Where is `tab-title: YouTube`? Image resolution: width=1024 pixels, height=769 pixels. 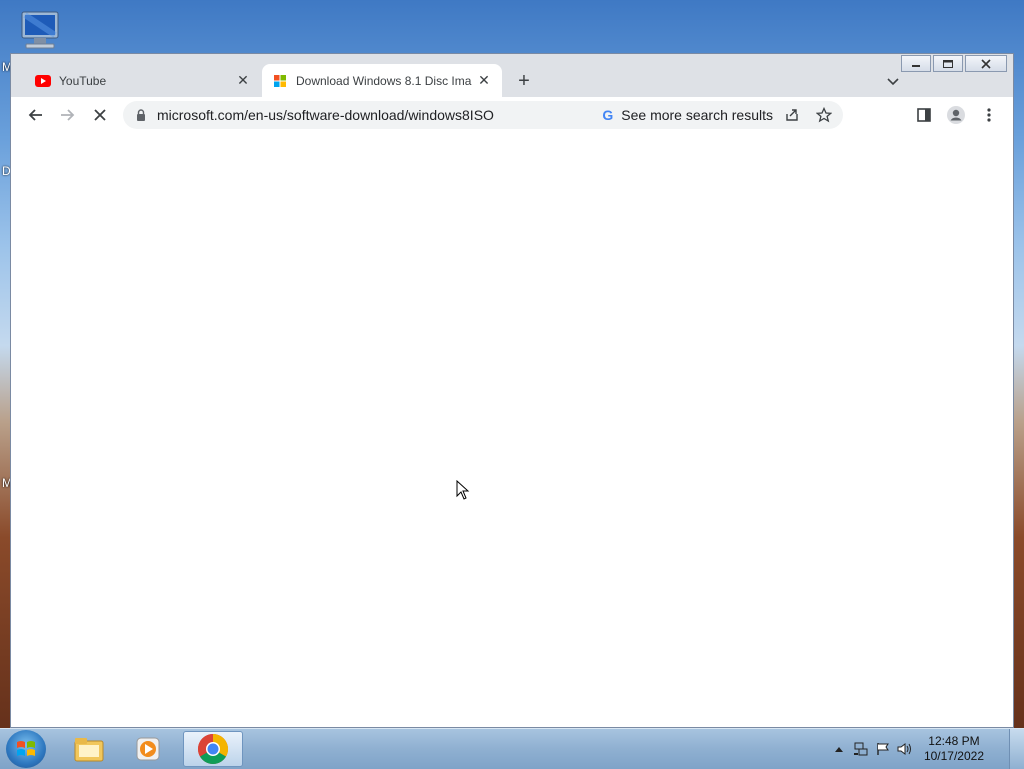 tab-title: YouTube is located at coordinates (83, 80).